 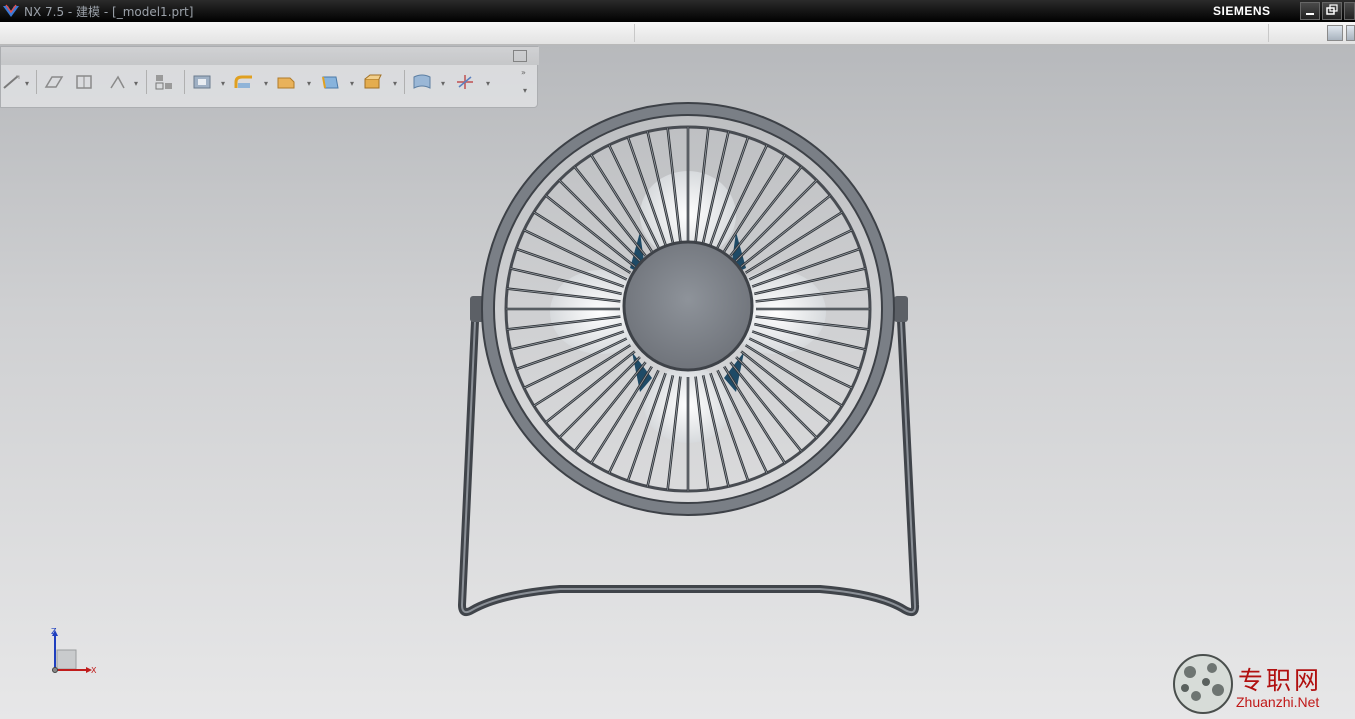 What do you see at coordinates (1203, 684) in the screenshot?
I see `zhuanzhi-logo` at bounding box center [1203, 684].